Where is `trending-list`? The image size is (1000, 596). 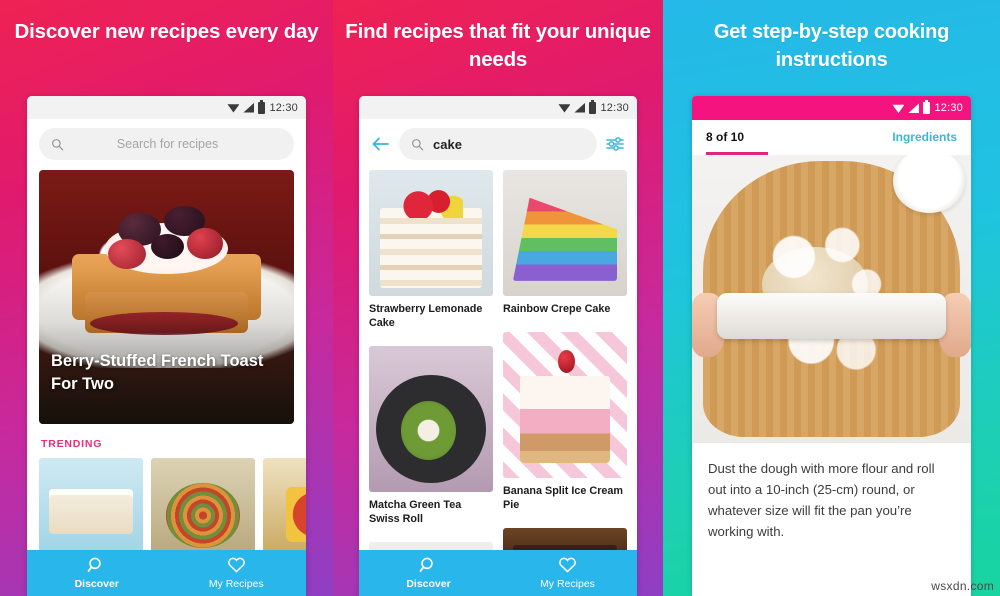
trending-list is located at coordinates (166, 507).